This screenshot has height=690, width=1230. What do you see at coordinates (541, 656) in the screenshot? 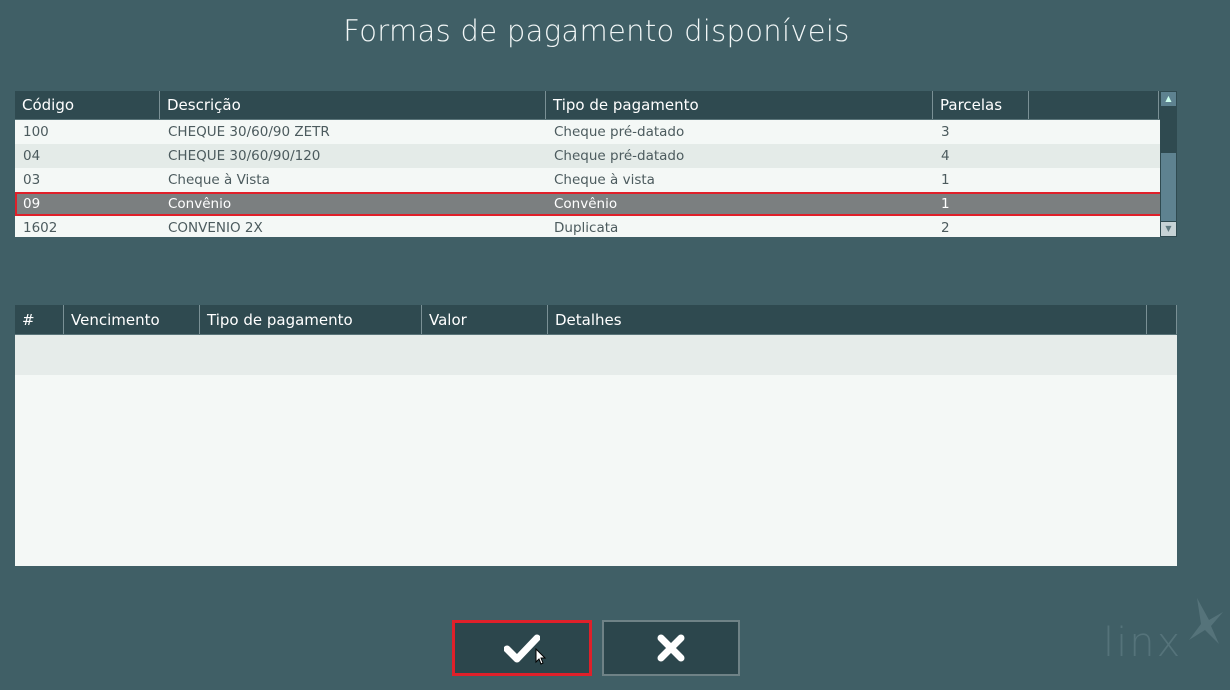
I see `mouse-cursor-icon` at bounding box center [541, 656].